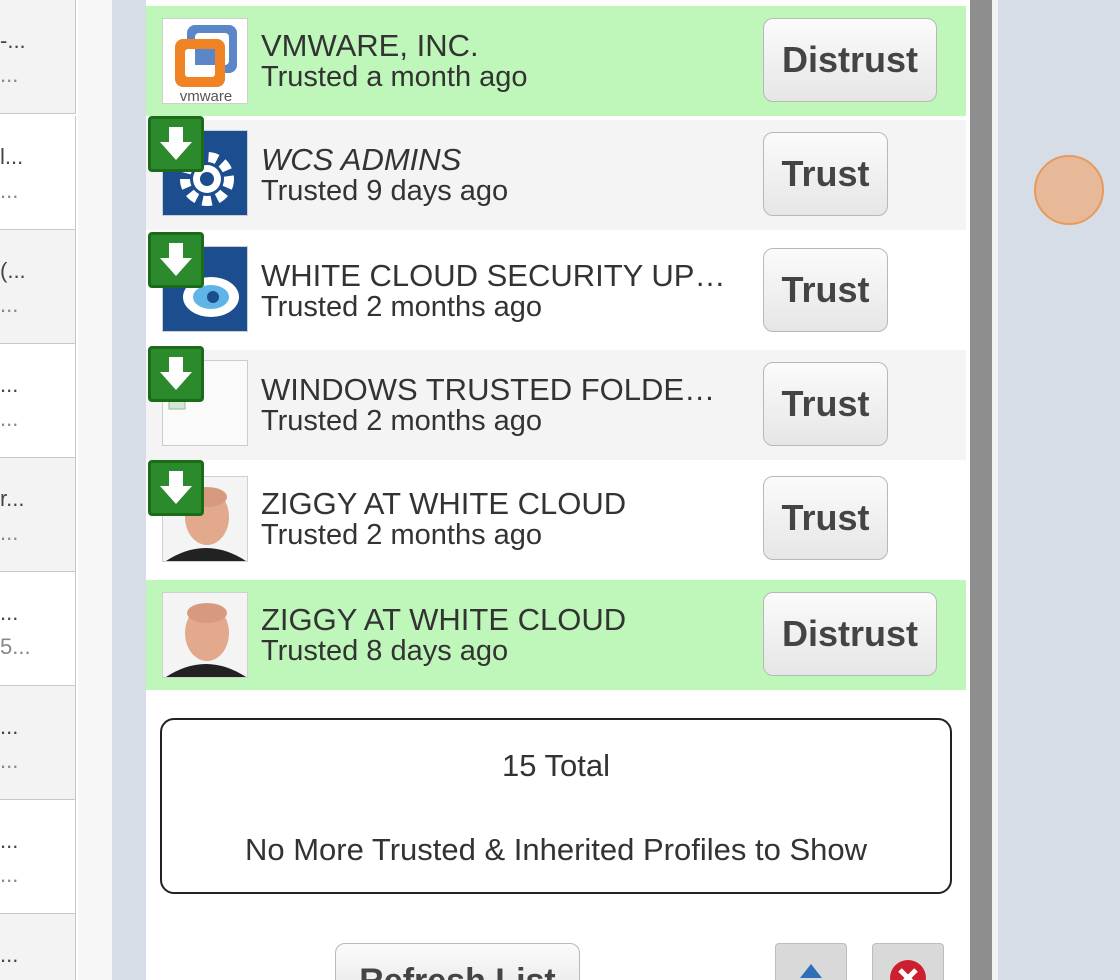  Describe the element at coordinates (555, 765) in the screenshot. I see `total-count: 15 Total` at that location.